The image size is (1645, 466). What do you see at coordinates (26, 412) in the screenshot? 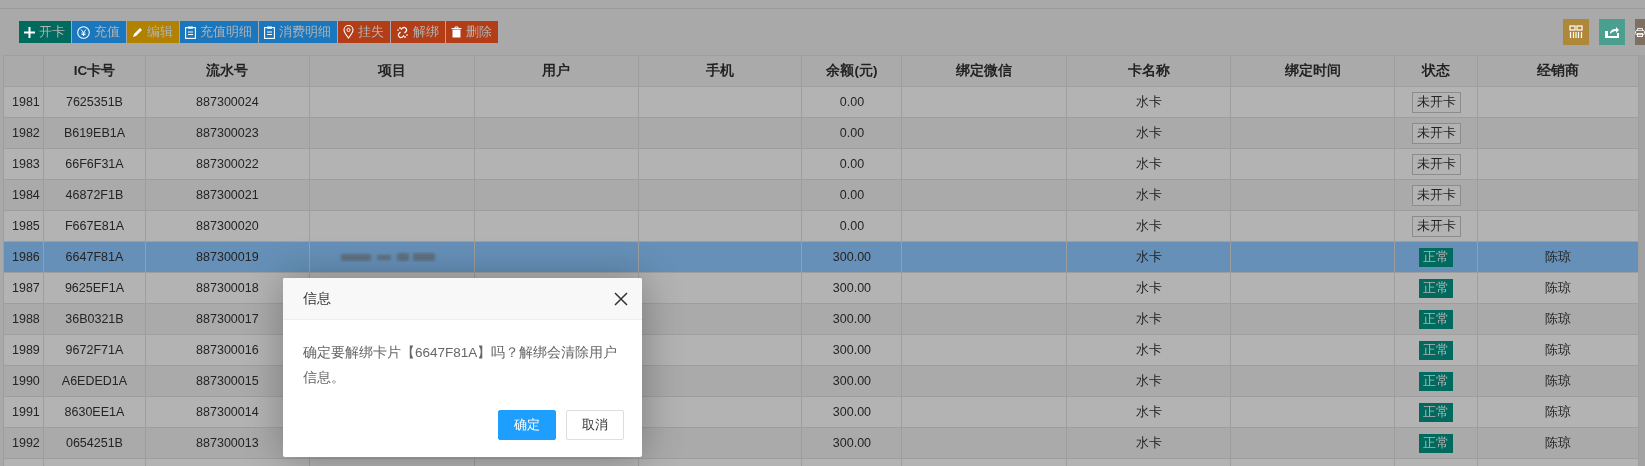
I see `table-cell: 1991` at bounding box center [26, 412].